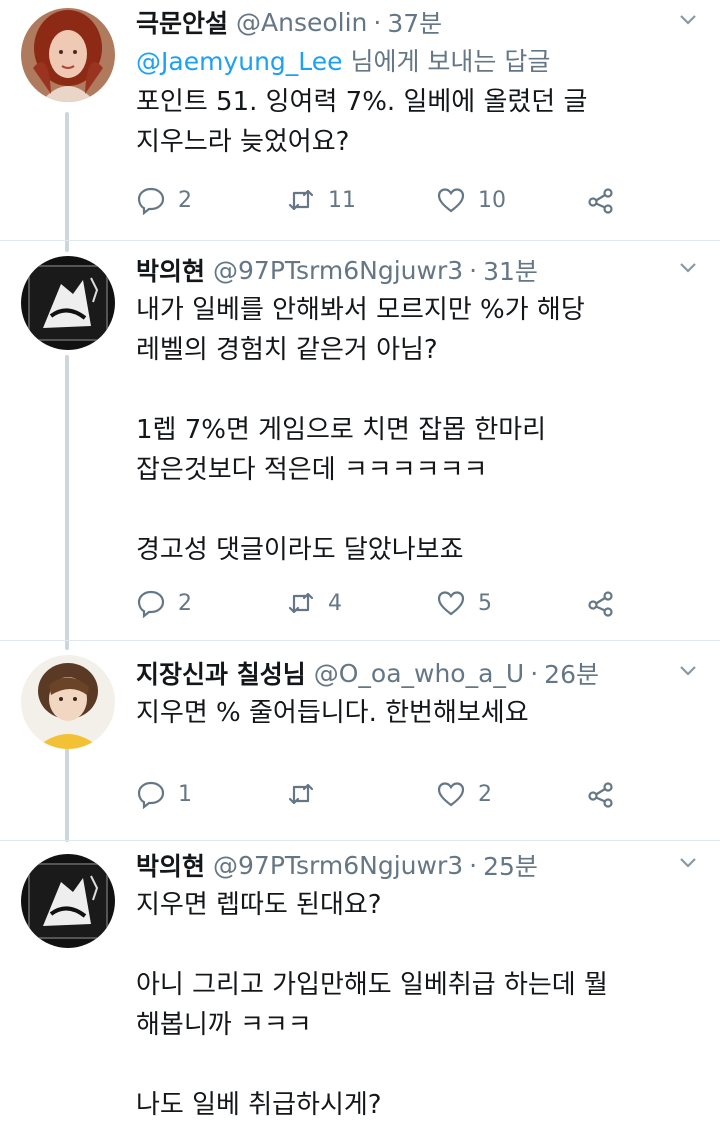  I want to click on tweet-header: 박의현 @97PTsrm6Ngjuwr3 · 31분, so click(418, 270).